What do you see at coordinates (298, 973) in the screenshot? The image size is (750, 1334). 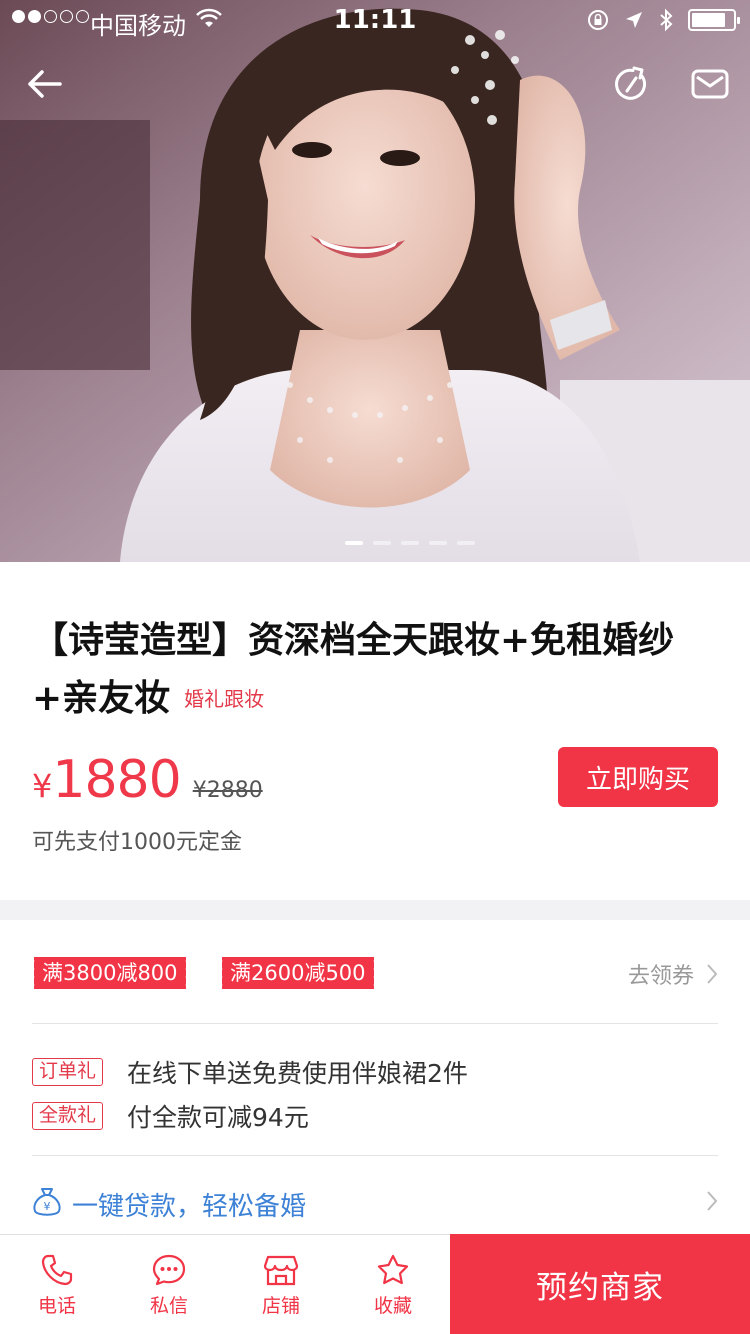 I see `coupon-badge: 满2600减500` at bounding box center [298, 973].